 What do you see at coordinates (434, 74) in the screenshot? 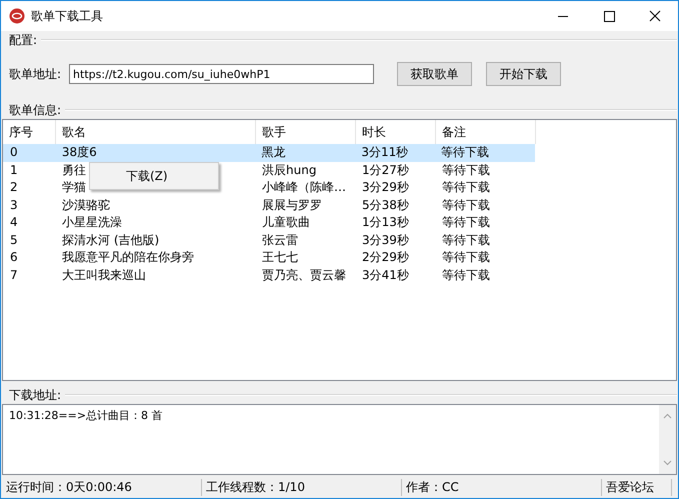
I see `action-button: 获取歌单` at bounding box center [434, 74].